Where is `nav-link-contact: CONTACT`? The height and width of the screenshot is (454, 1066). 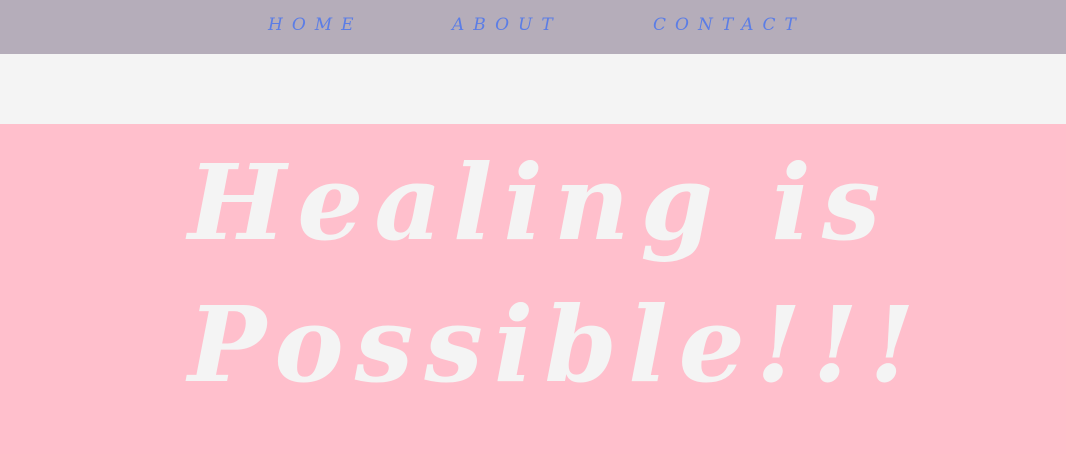
nav-link-contact: CONTACT is located at coordinates (729, 25).